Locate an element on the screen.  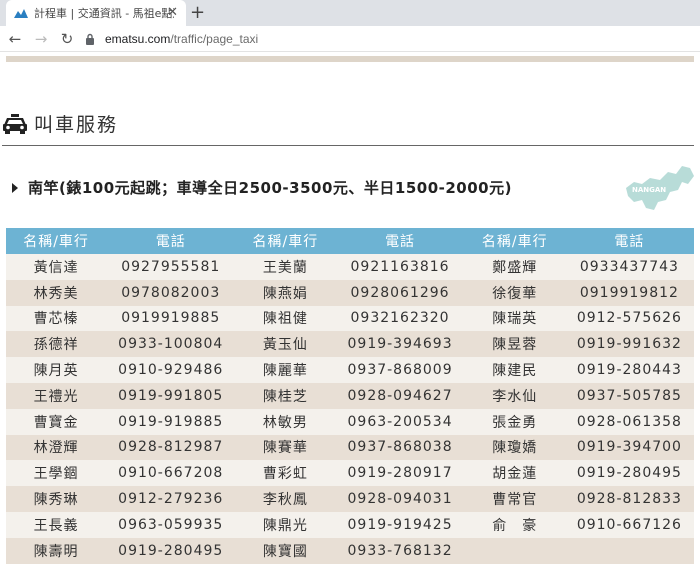
driver-name-cell: 陳月英 is located at coordinates (56, 370).